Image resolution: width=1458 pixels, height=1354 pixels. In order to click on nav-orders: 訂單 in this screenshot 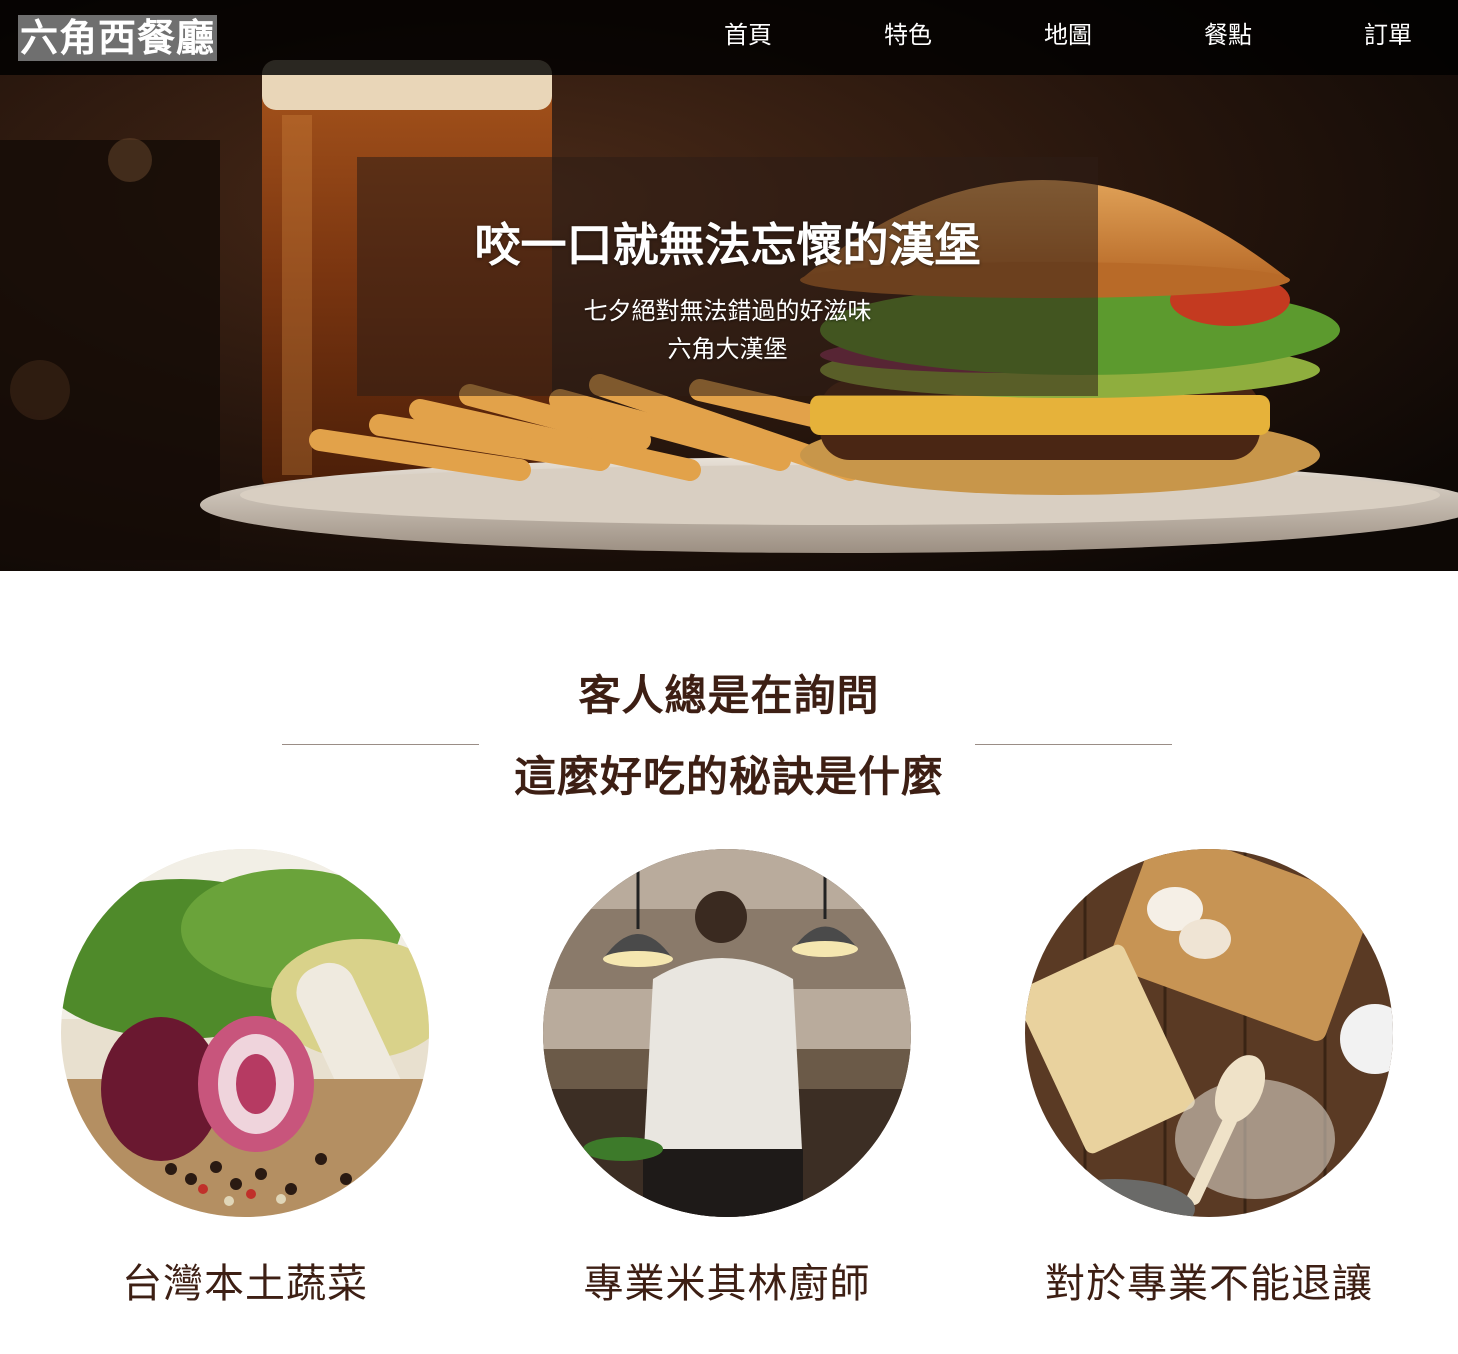, I will do `click(1388, 35)`.